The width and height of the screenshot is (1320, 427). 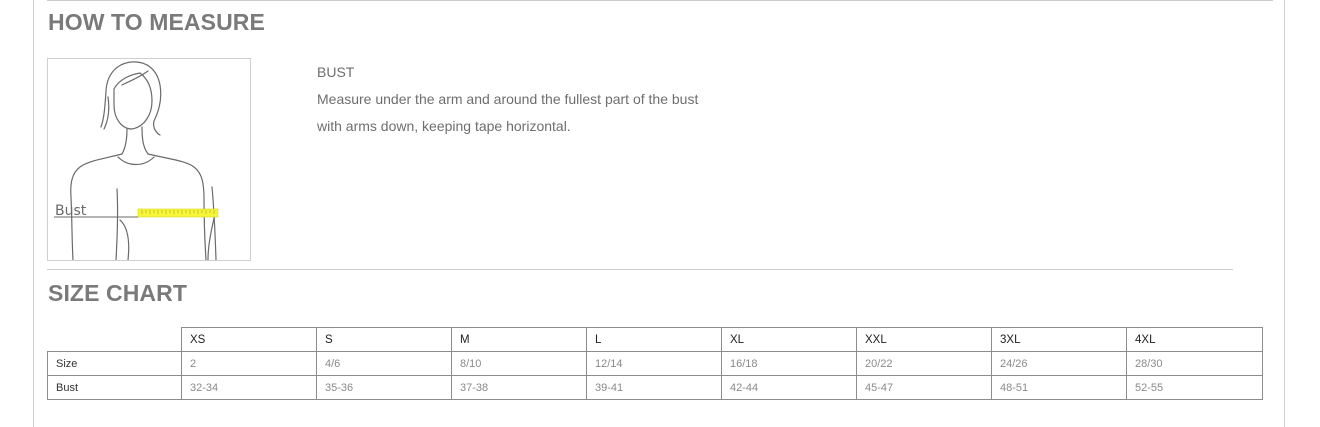 What do you see at coordinates (519, 387) in the screenshot?
I see `table-cell: 37-38` at bounding box center [519, 387].